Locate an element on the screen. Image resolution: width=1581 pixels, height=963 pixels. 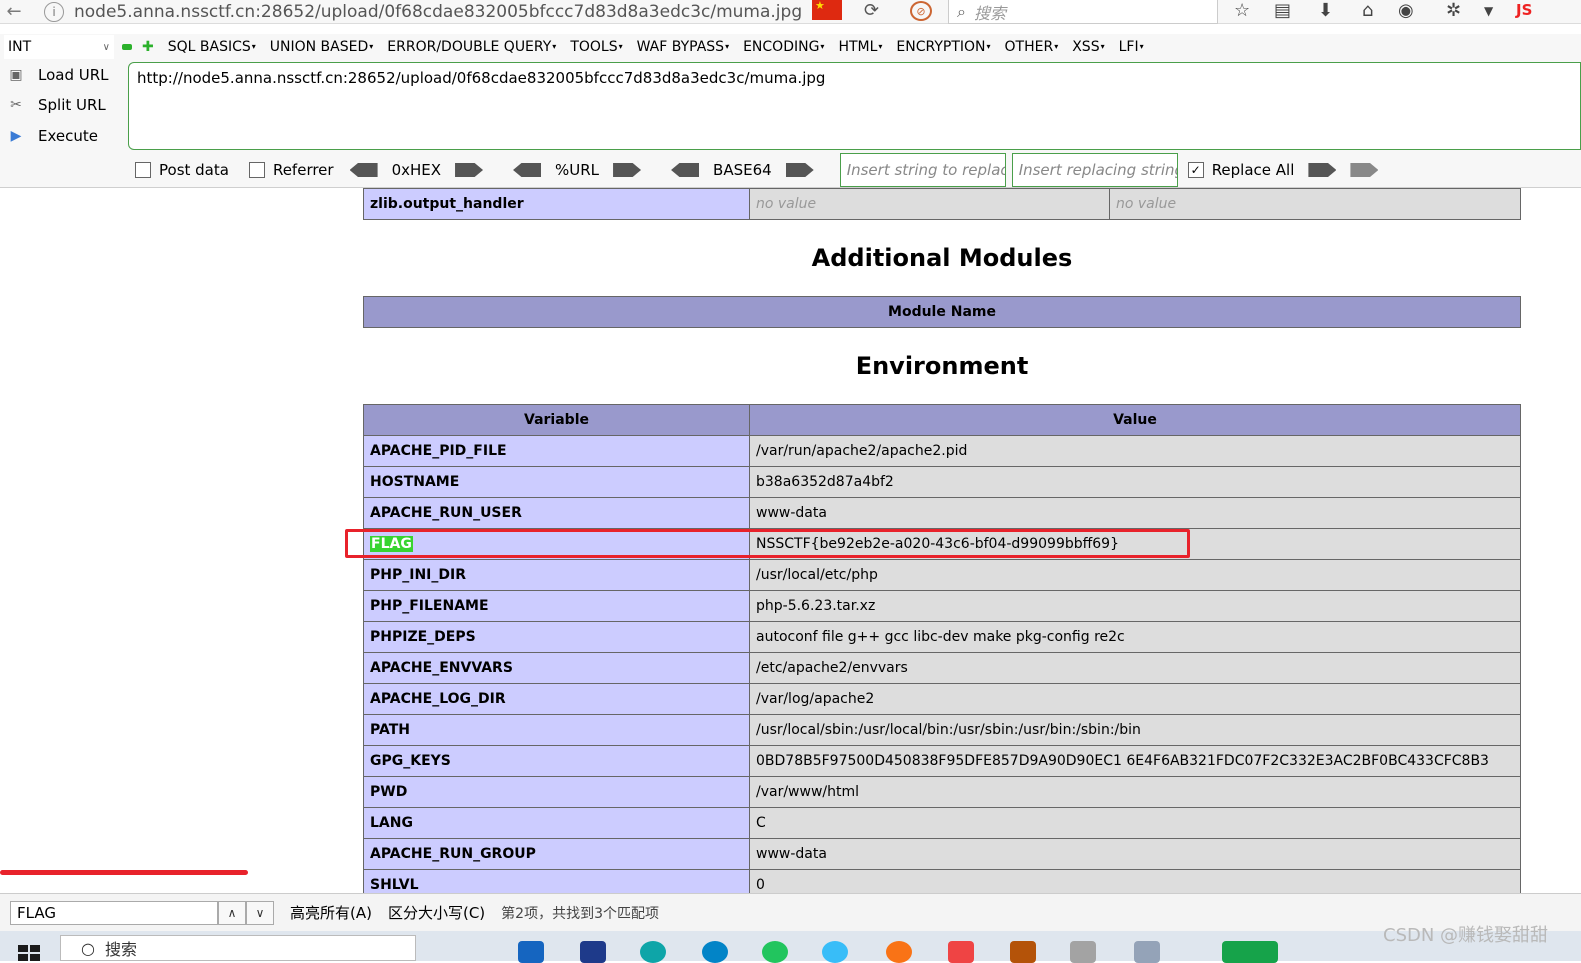
globe-icon: ◉ is located at coordinates (1406, 10).